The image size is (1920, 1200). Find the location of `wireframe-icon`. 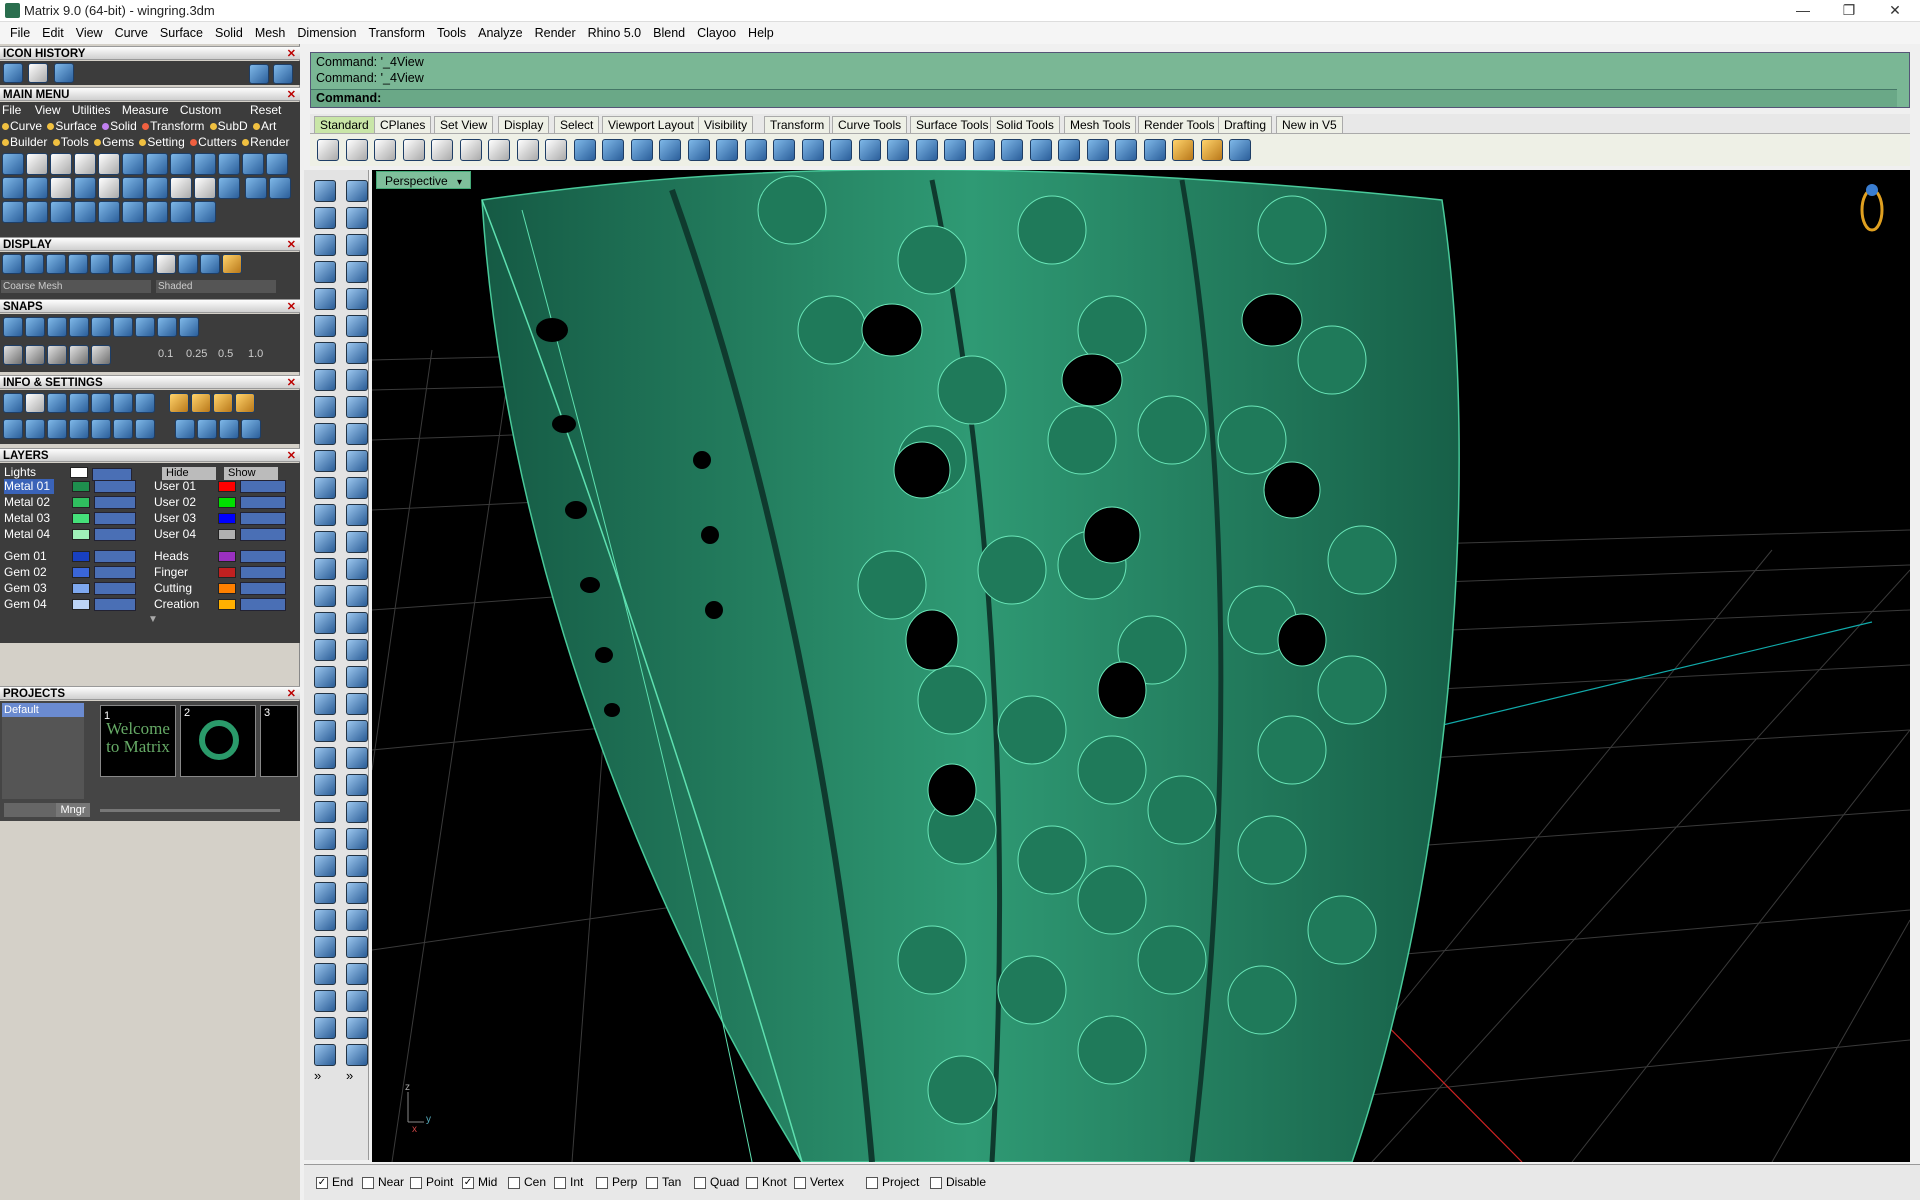

wireframe-icon is located at coordinates (12, 264).